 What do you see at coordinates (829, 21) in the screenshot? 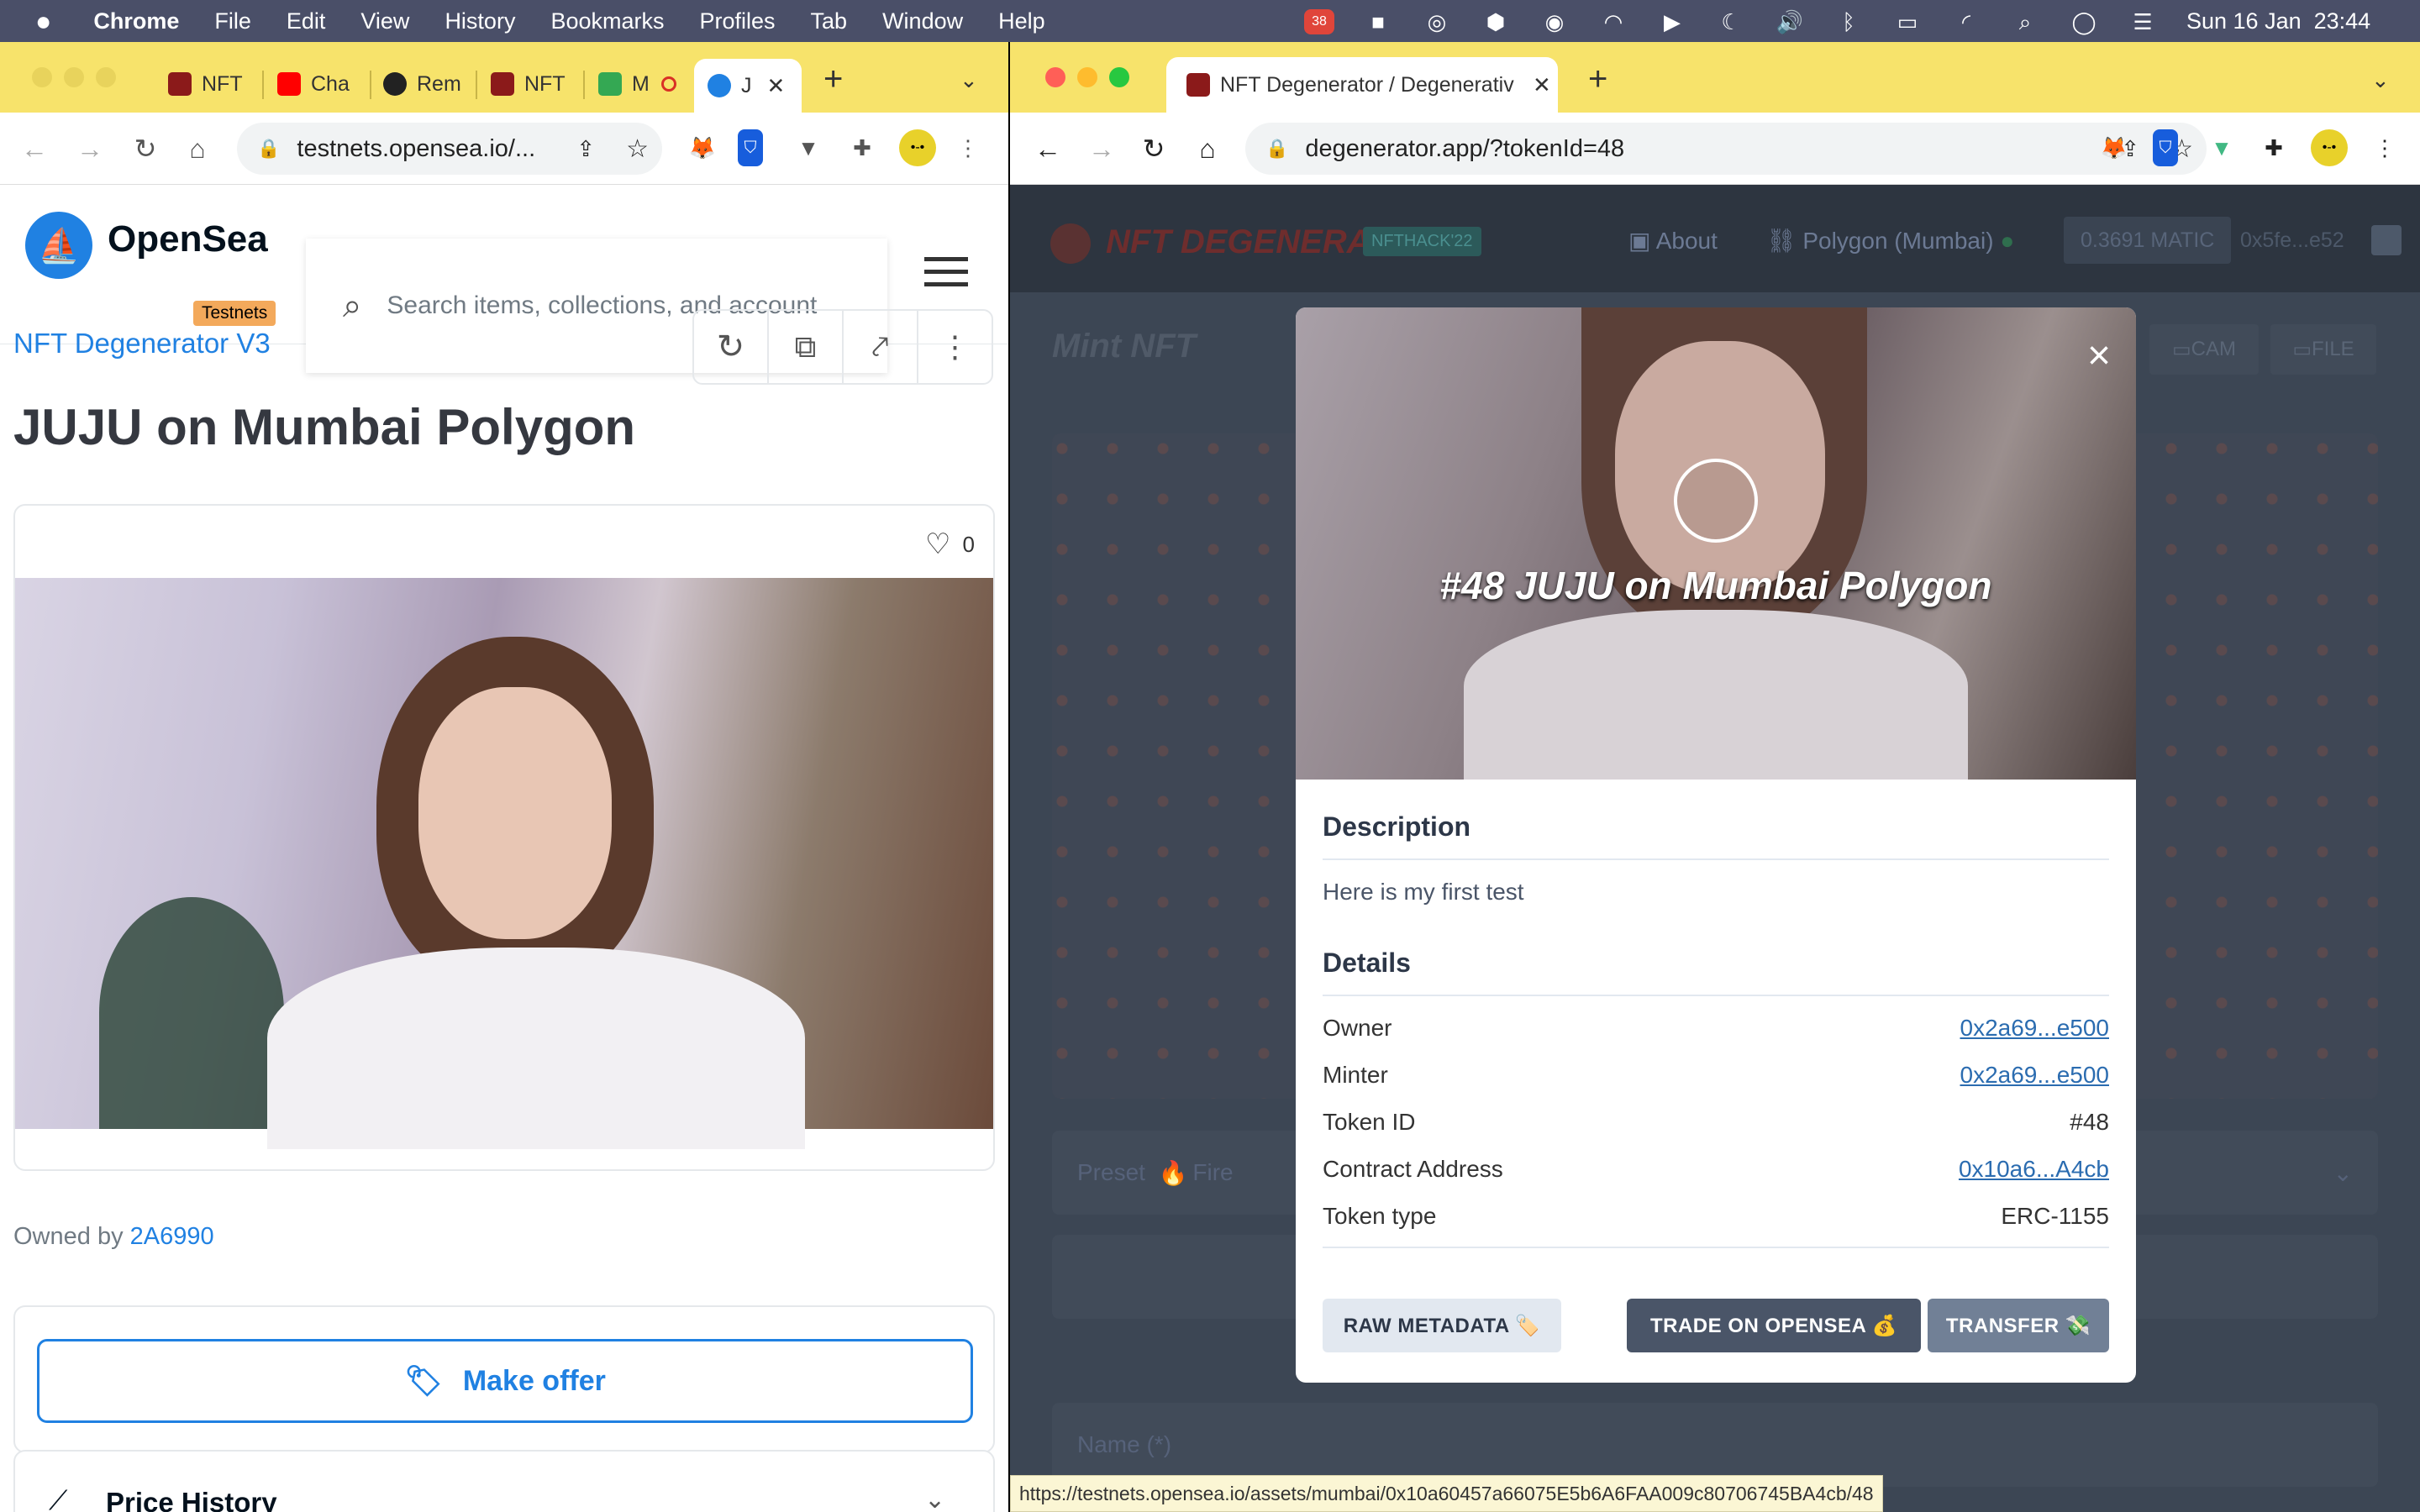
I see `menu-tab: Tab` at bounding box center [829, 21].